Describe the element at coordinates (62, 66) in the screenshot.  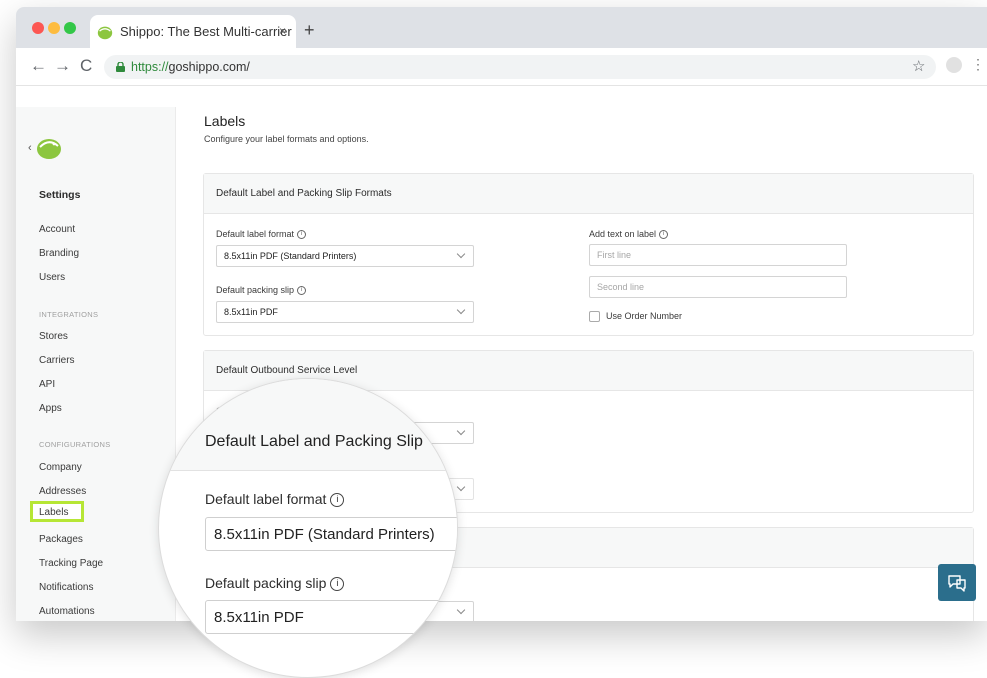
I see `forward-arrow-icon: →` at that location.